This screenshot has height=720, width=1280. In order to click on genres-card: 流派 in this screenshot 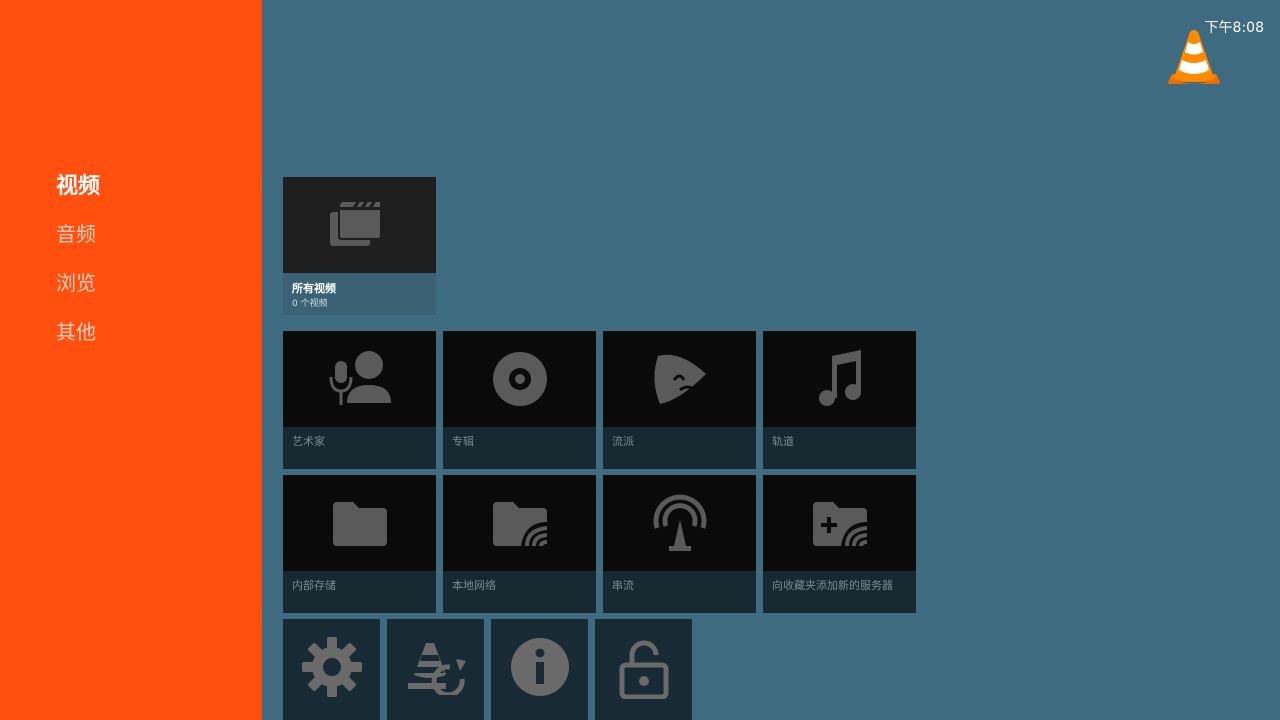, I will do `click(679, 400)`.